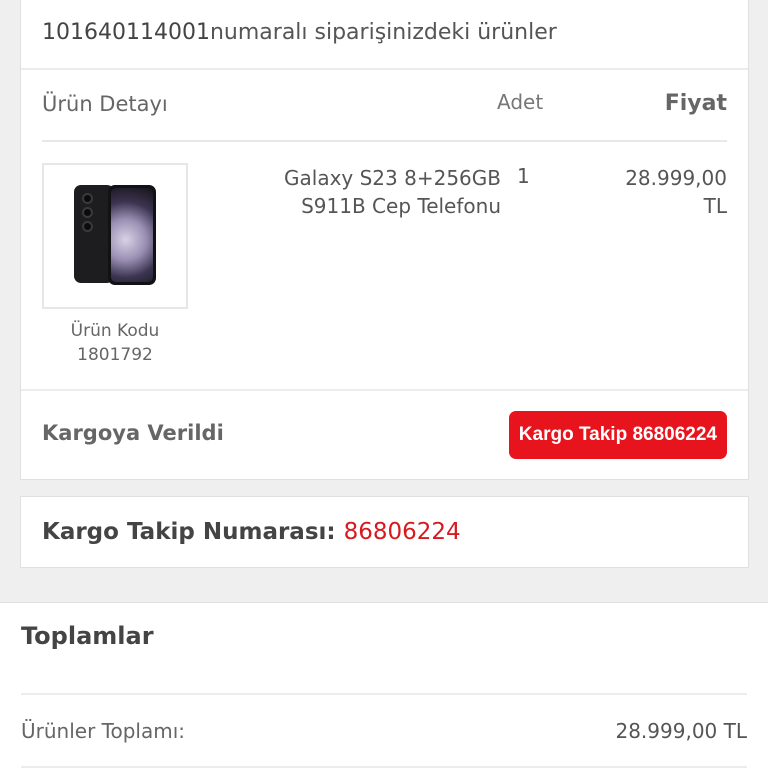  I want to click on shipping-status: Kargoya Verildi, so click(133, 433).